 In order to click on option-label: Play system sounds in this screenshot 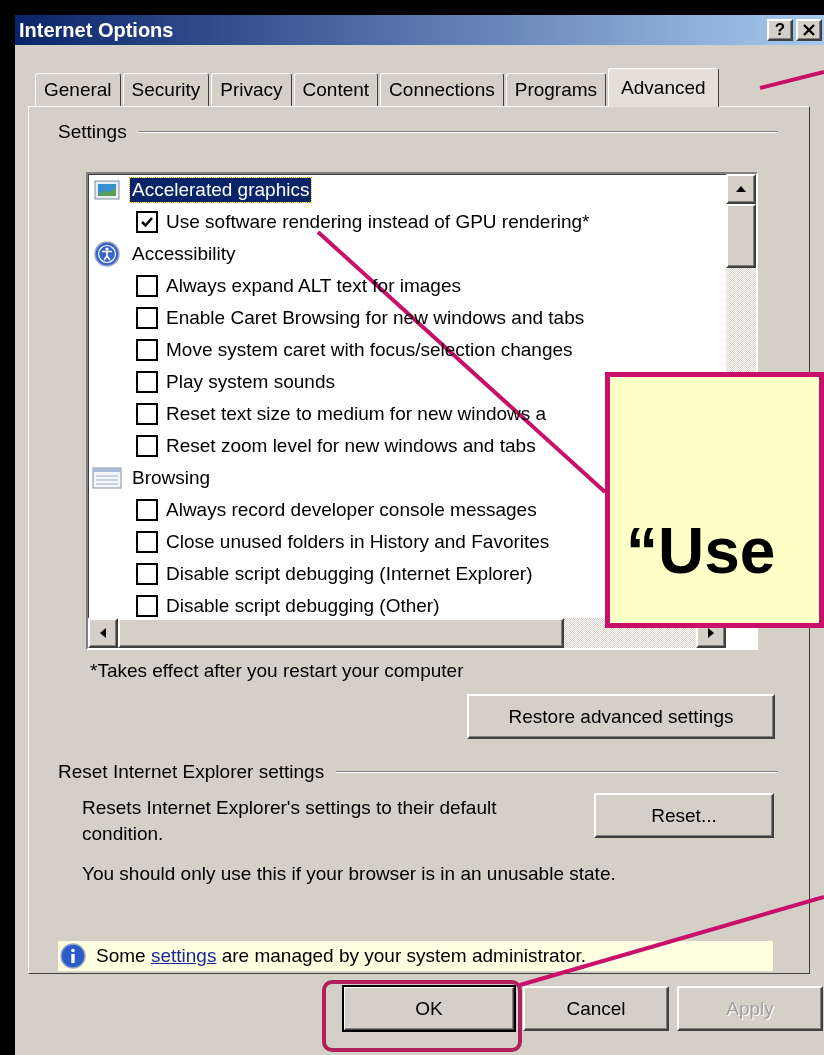, I will do `click(250, 382)`.